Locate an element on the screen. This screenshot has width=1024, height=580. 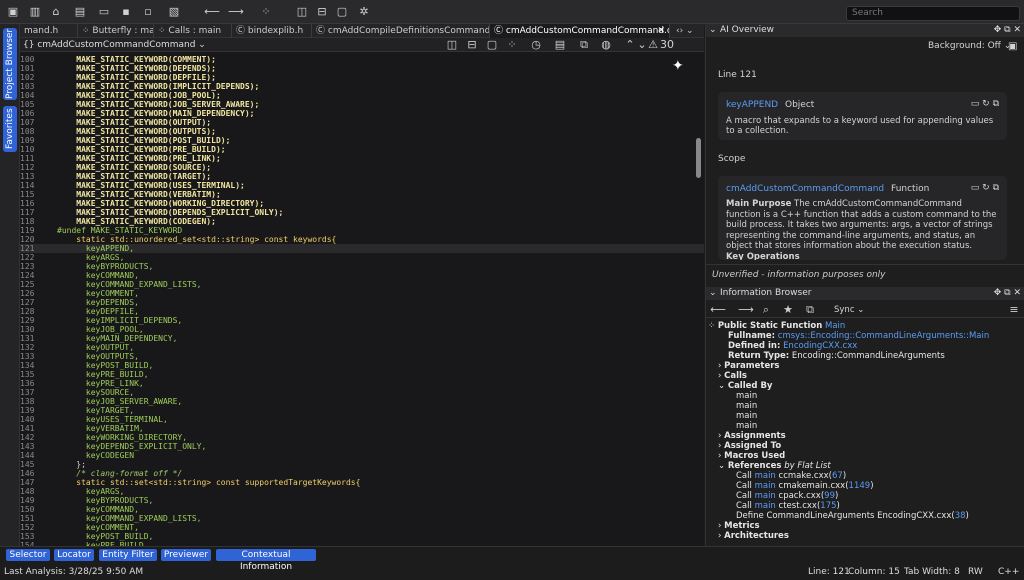
code-line: 142 keyWORKING_DIRECTORY, is located at coordinates (362, 437).